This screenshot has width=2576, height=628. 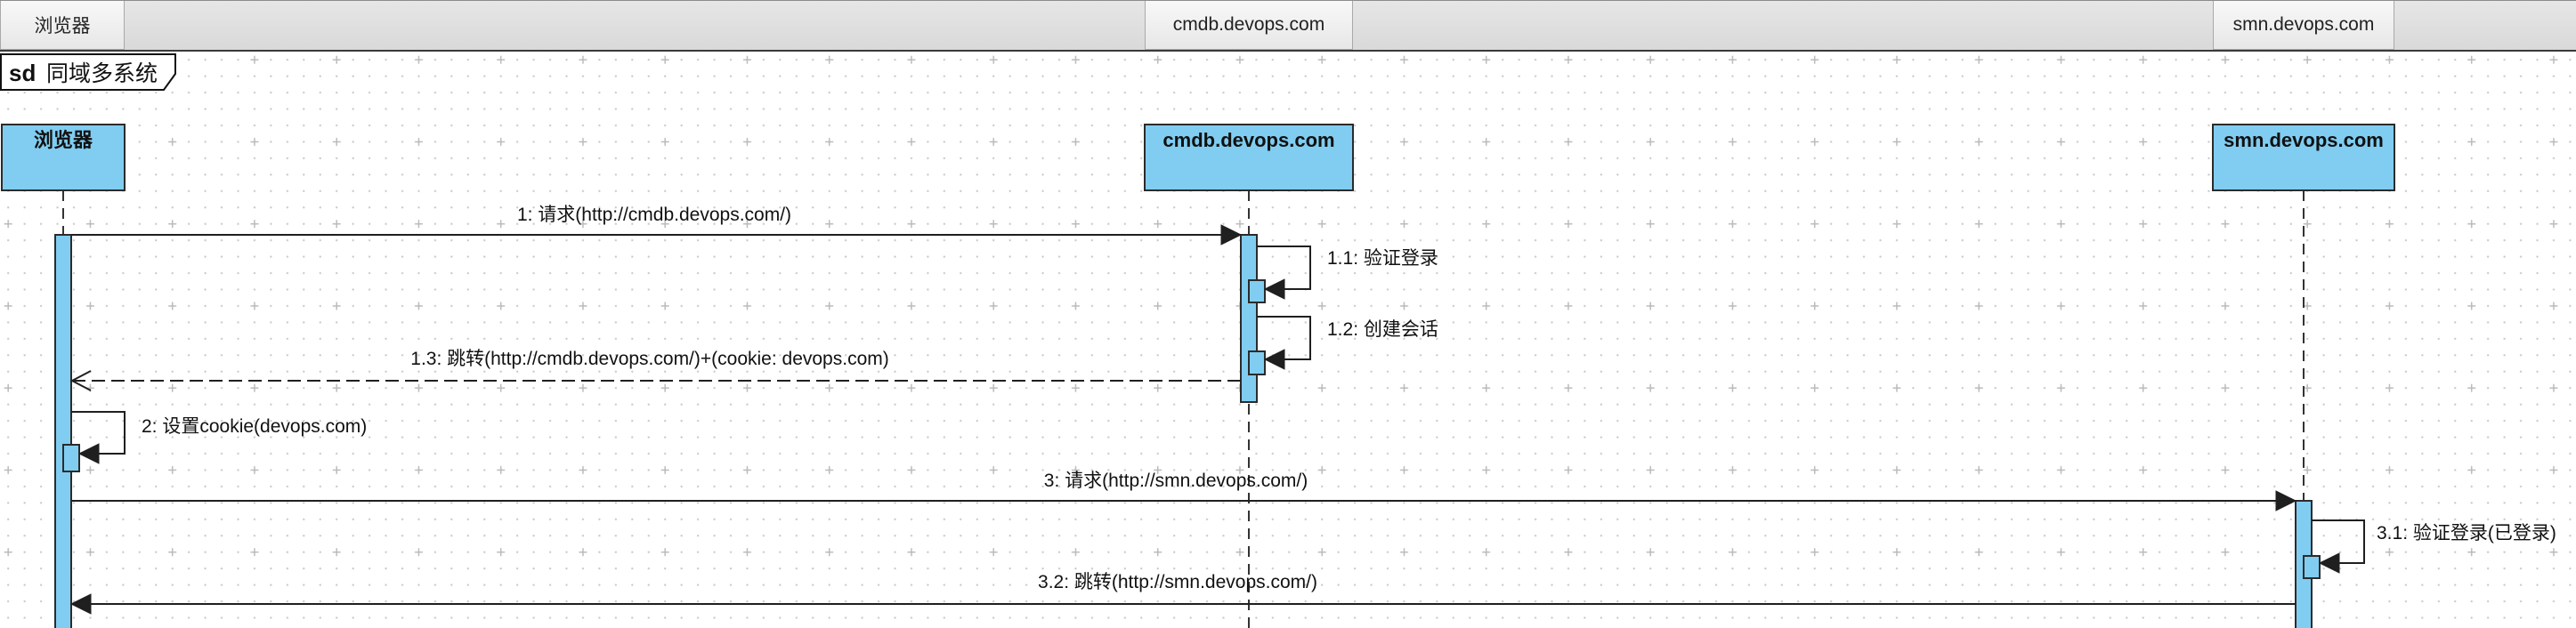 I want to click on activation-cmdb, so click(x=1249, y=319).